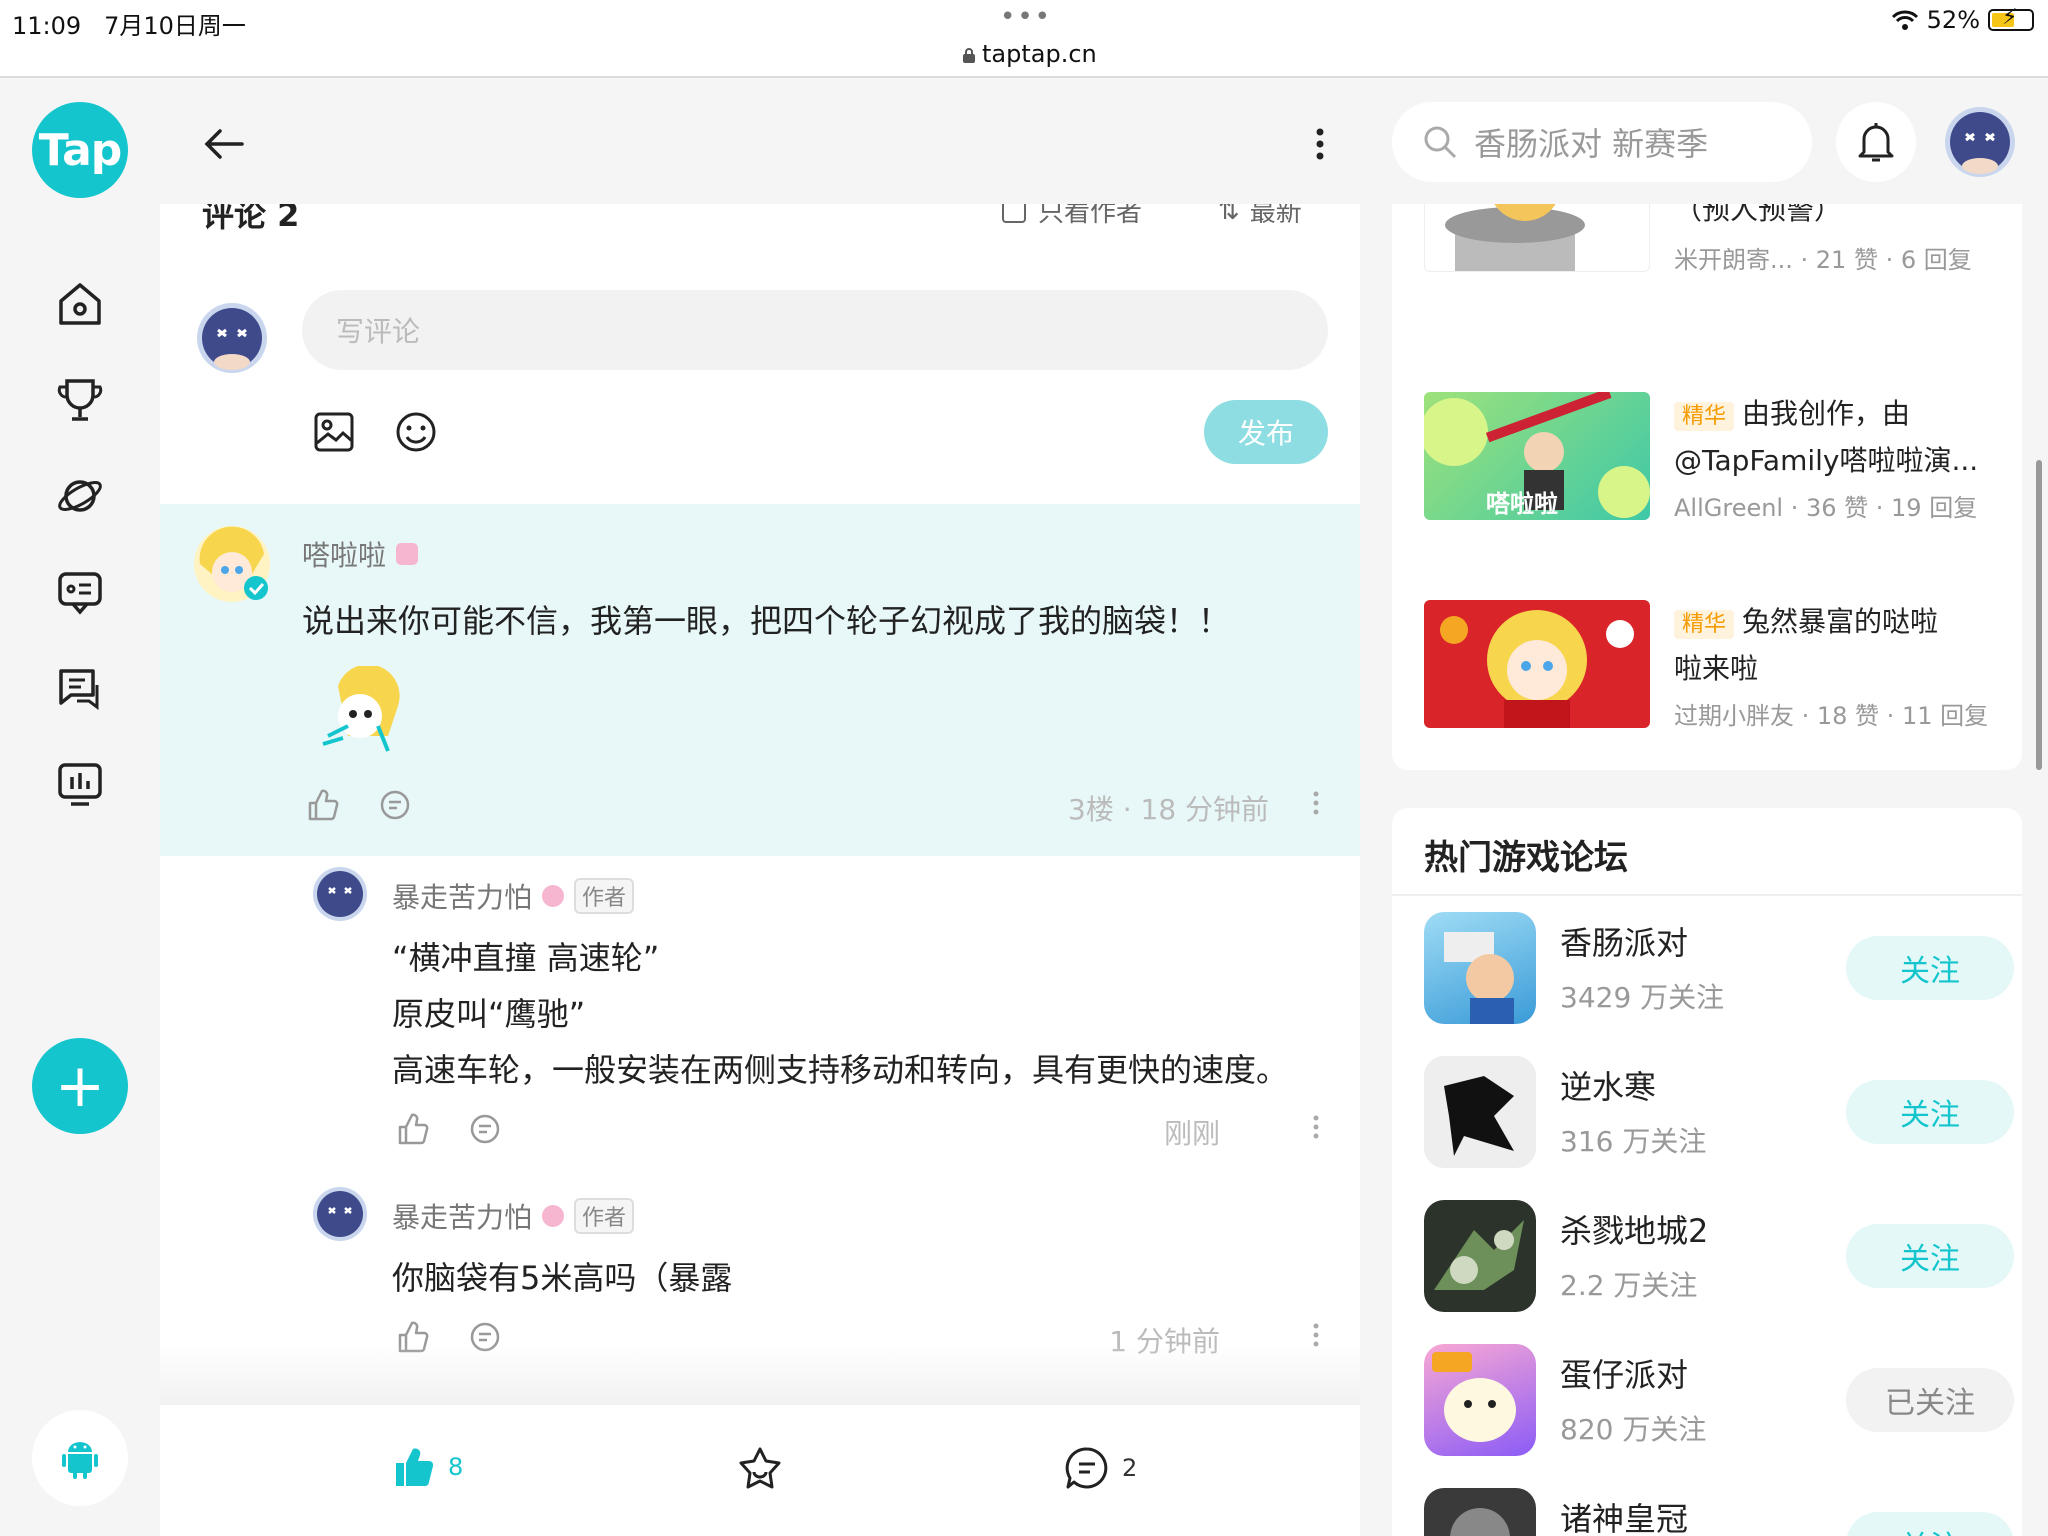  Describe the element at coordinates (1320, 144) in the screenshot. I see `more-options-icon` at that location.